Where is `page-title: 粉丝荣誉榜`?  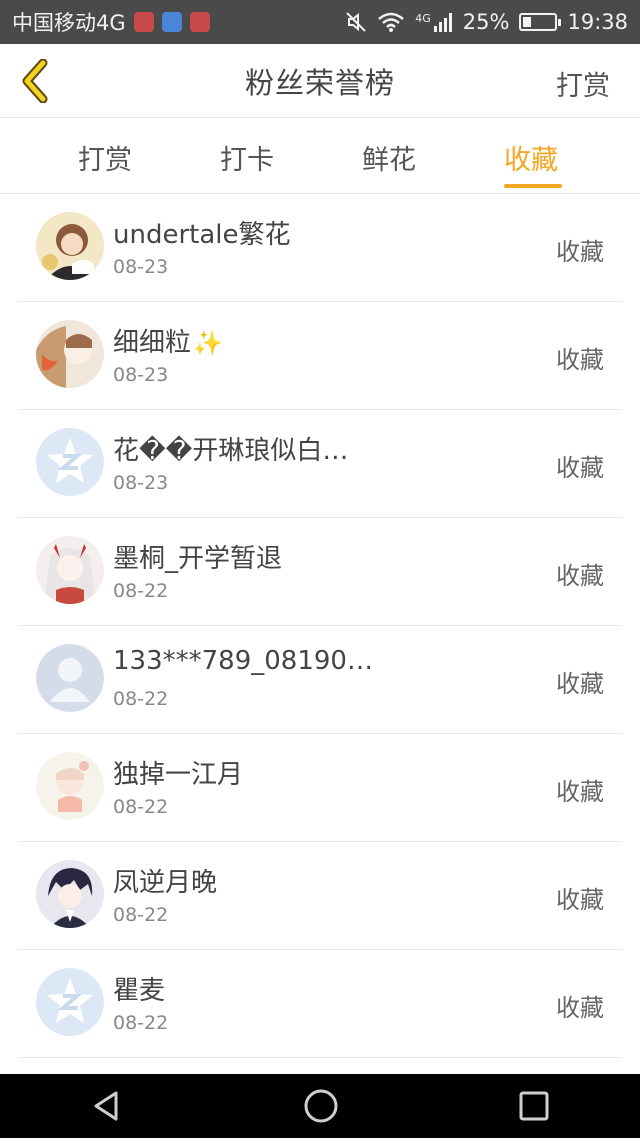
page-title: 粉丝荣誉榜 is located at coordinates (319, 82).